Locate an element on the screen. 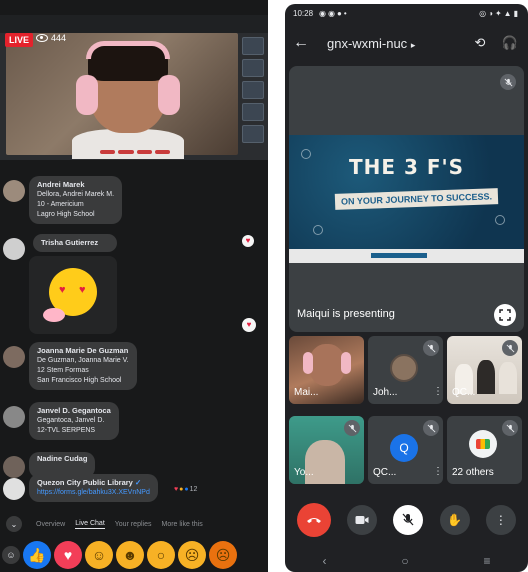  others-tile: 22 others is located at coordinates (484, 450).